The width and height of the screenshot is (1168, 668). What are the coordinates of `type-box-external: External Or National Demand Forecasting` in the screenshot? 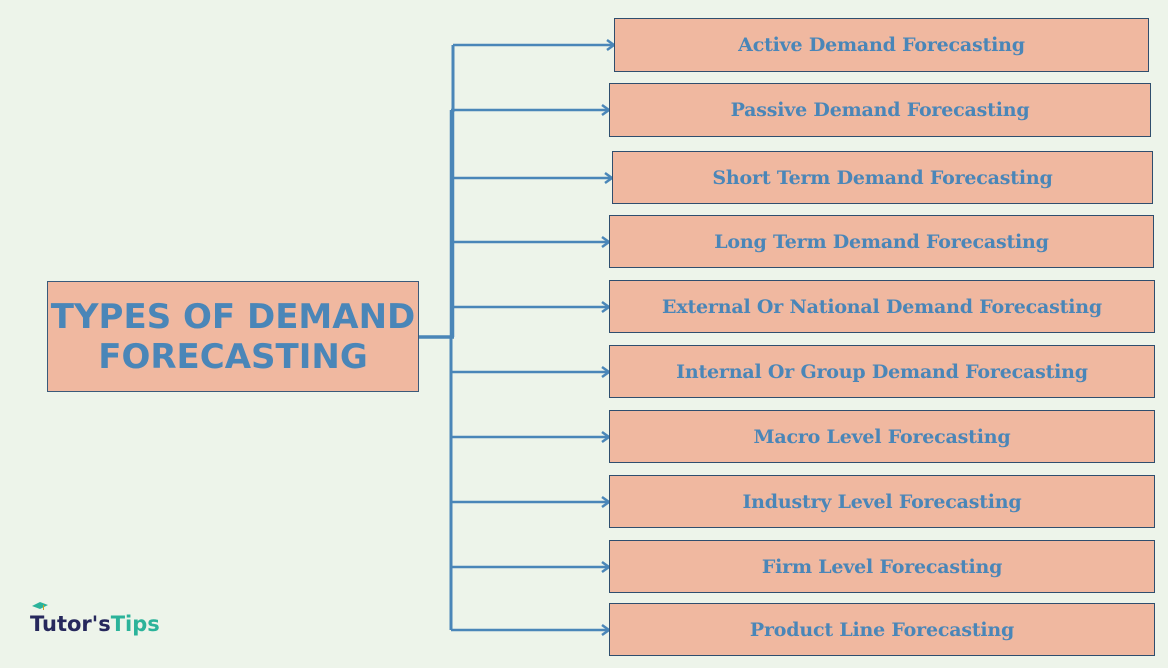 It's located at (882, 306).